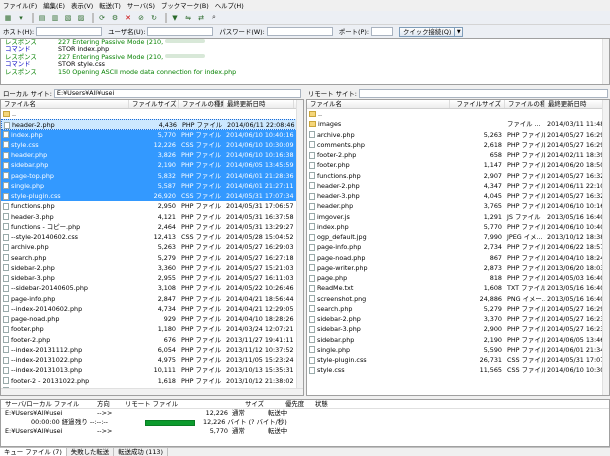 This screenshot has height=456, width=610. I want to click on host-input, so click(69, 31).